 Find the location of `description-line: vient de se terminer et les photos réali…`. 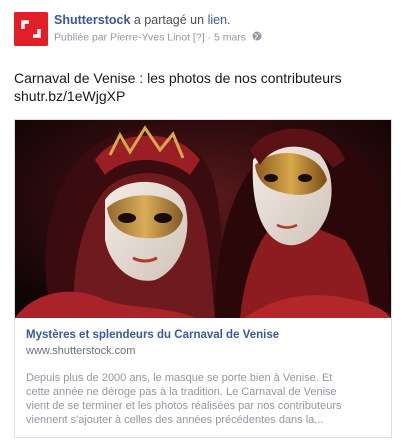

description-line: vient de se terminer et les photos réali… is located at coordinates (184, 406).